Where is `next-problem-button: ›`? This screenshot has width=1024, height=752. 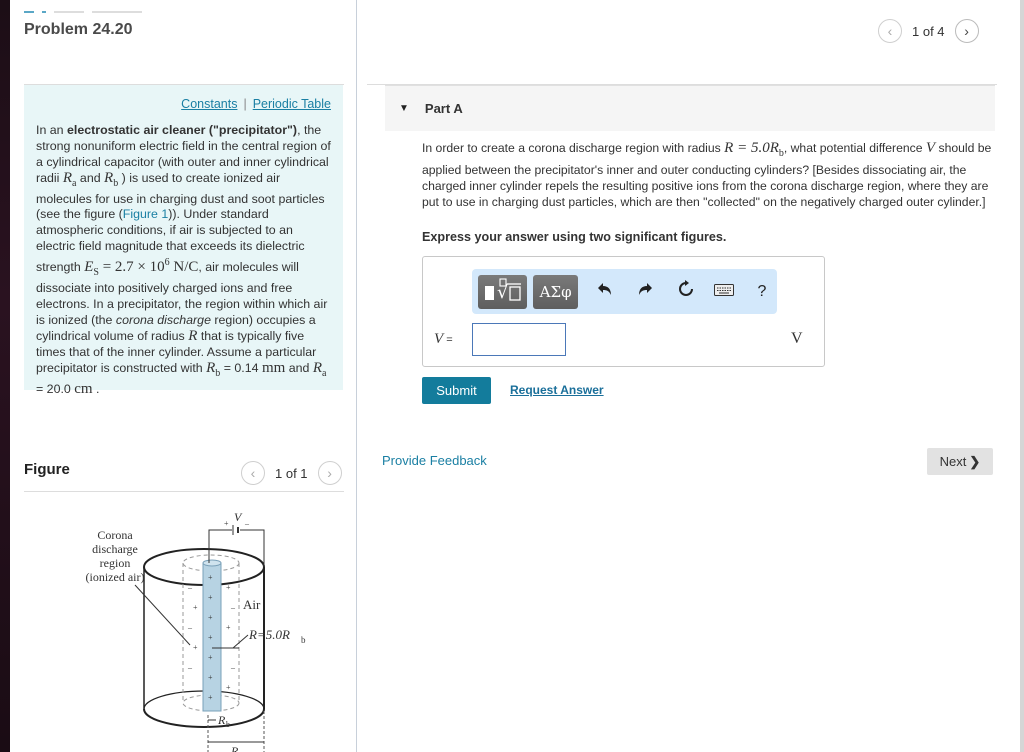
next-problem-button: › is located at coordinates (966, 31).